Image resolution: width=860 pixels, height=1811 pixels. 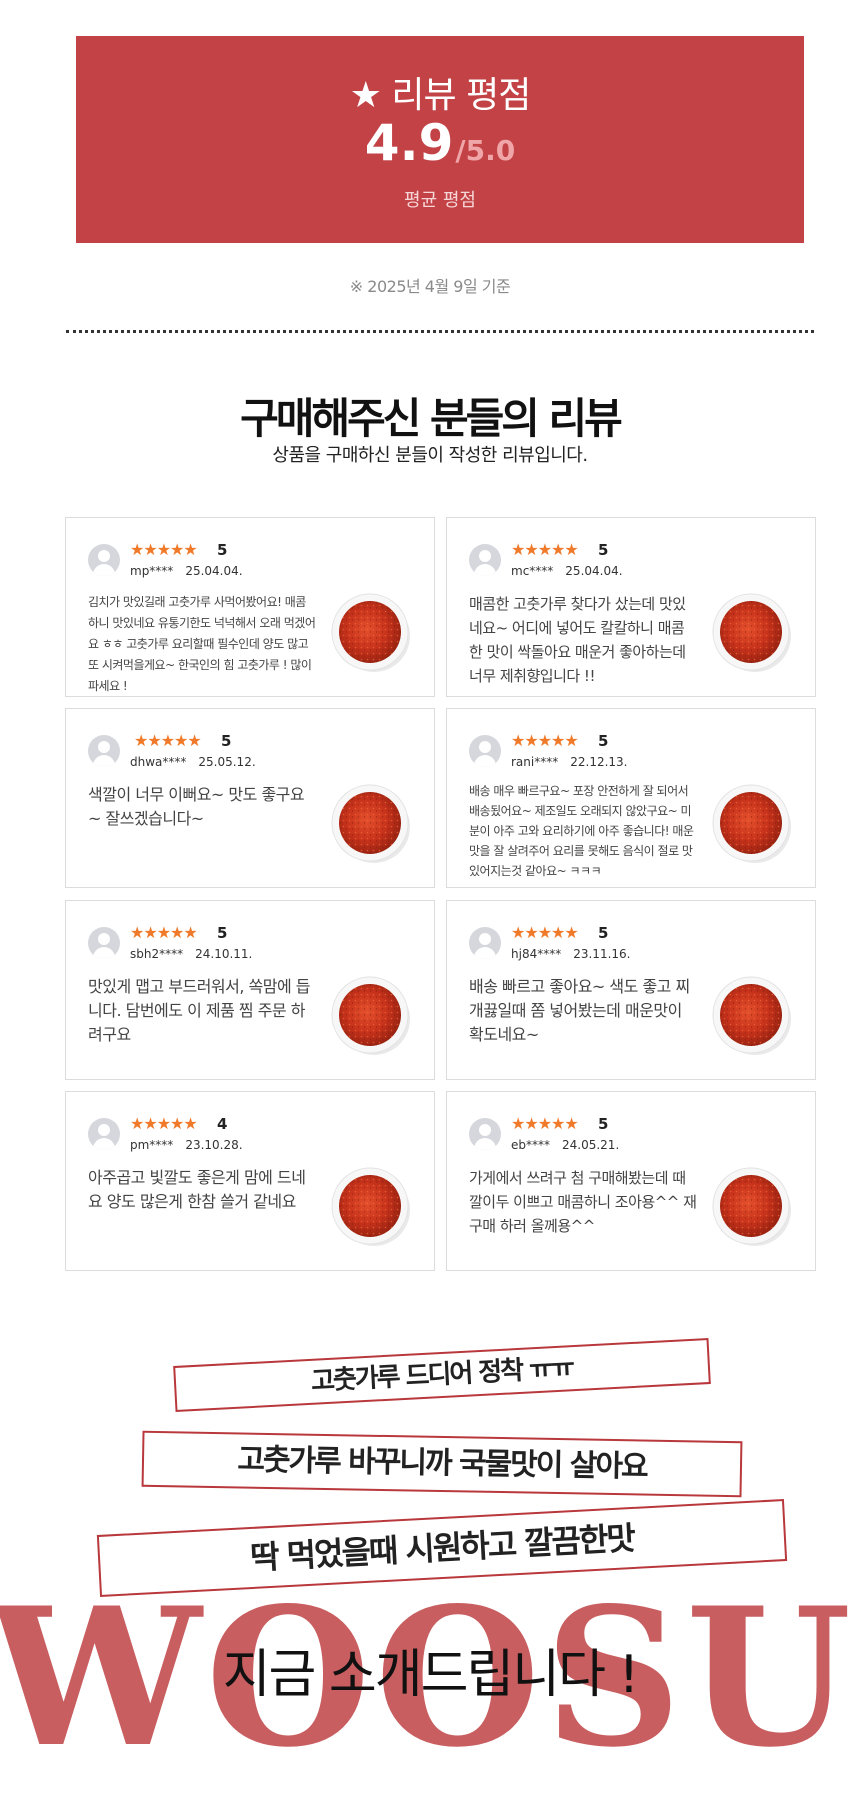 What do you see at coordinates (591, 1145) in the screenshot?
I see `review-date: 24.05.21.` at bounding box center [591, 1145].